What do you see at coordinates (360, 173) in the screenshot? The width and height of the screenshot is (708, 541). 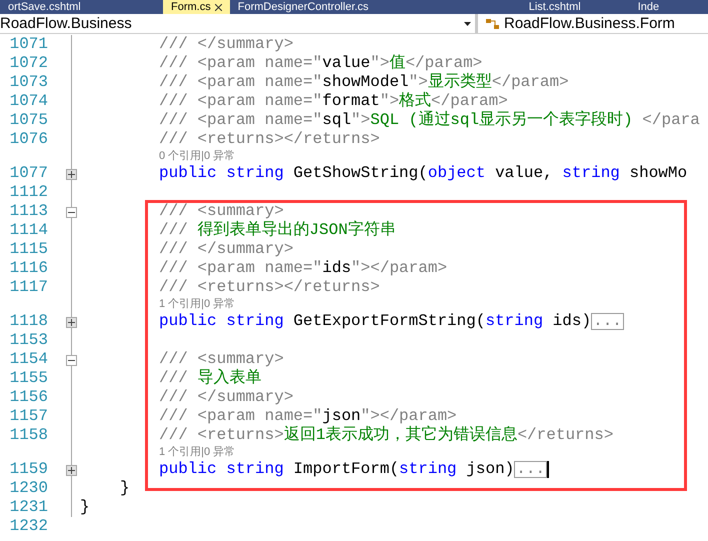 I see `code-token: GetShowString(` at bounding box center [360, 173].